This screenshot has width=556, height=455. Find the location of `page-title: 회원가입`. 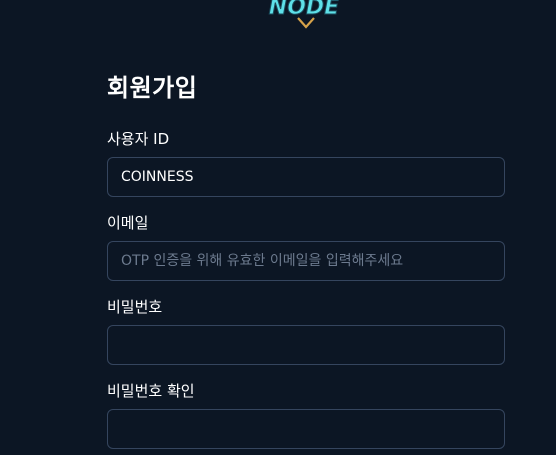

page-title: 회원가입 is located at coordinates (152, 88).